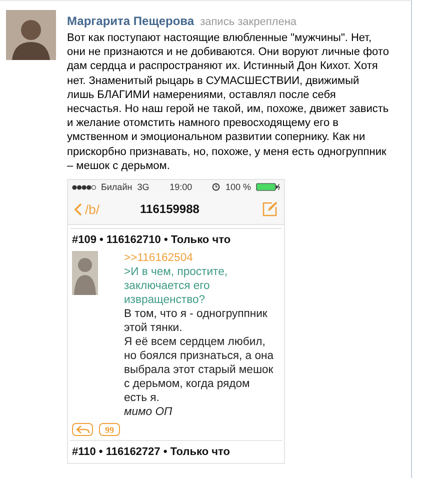 This screenshot has height=478, width=425. What do you see at coordinates (82, 429) in the screenshot?
I see `reply-button` at bounding box center [82, 429].